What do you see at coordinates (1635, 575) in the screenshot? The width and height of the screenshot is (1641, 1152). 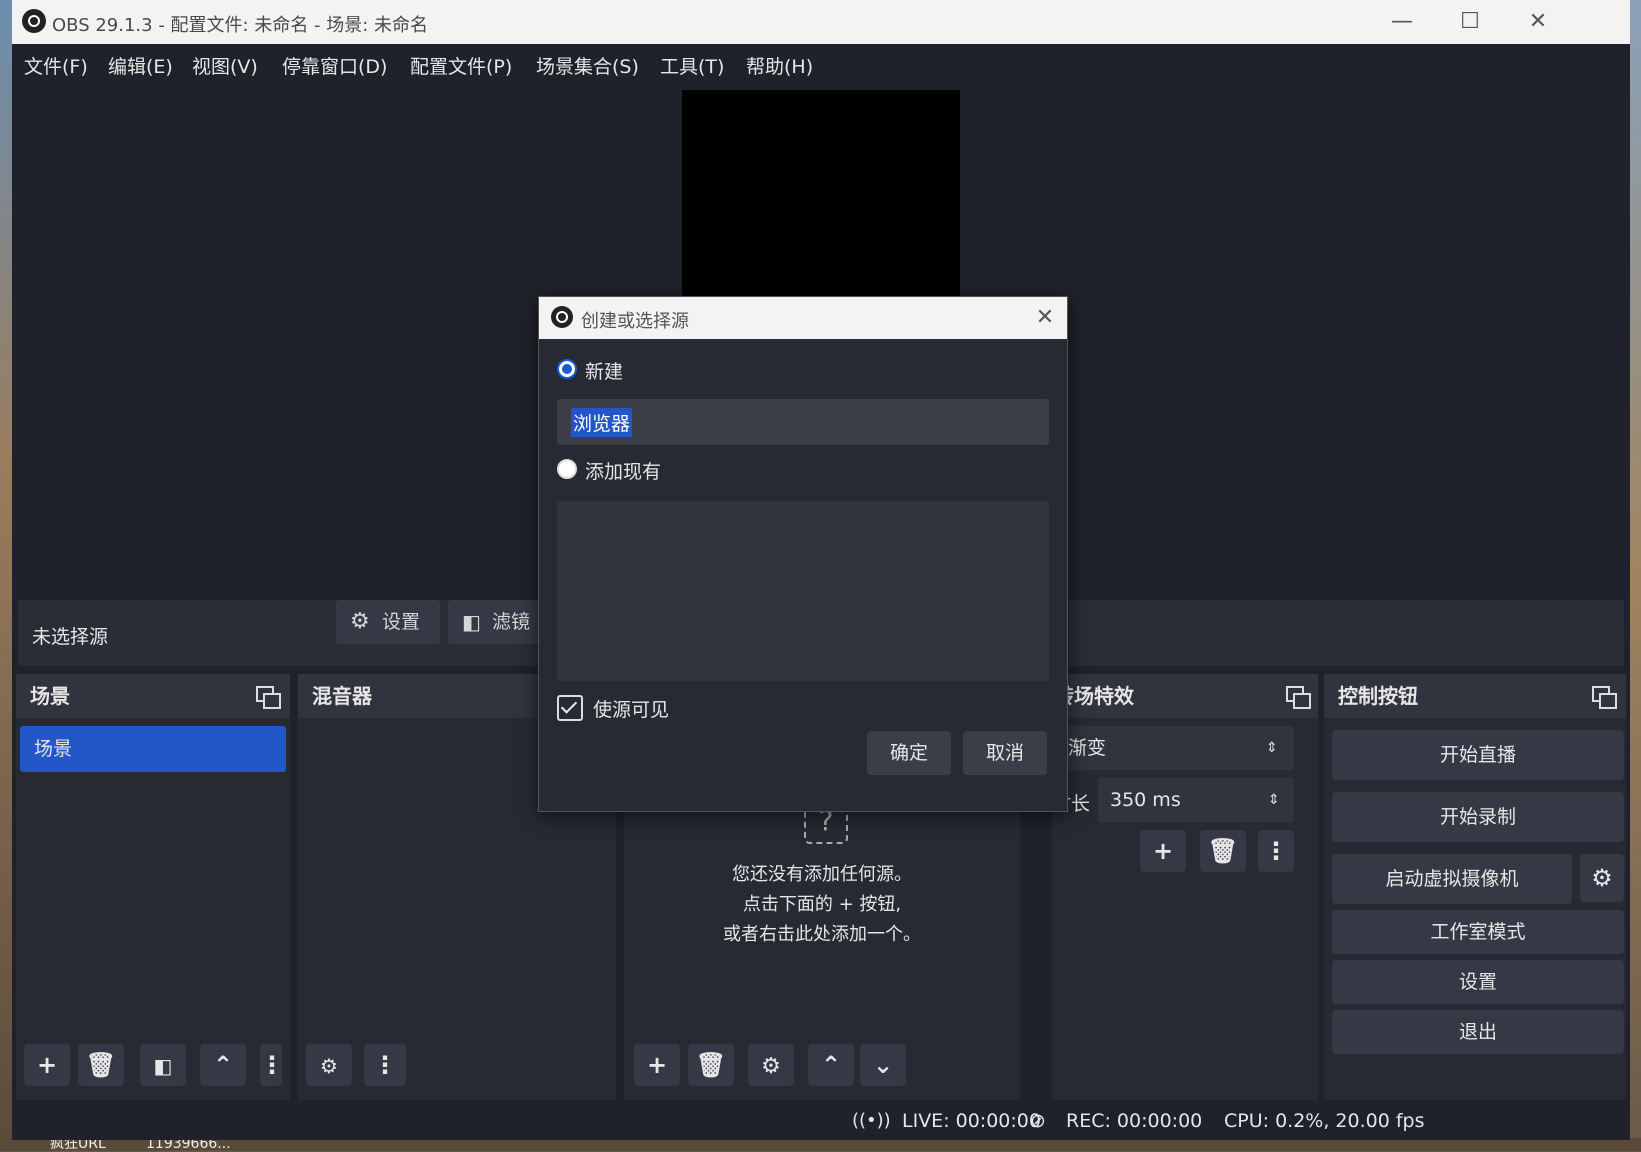 I see `desktop-background-right` at bounding box center [1635, 575].